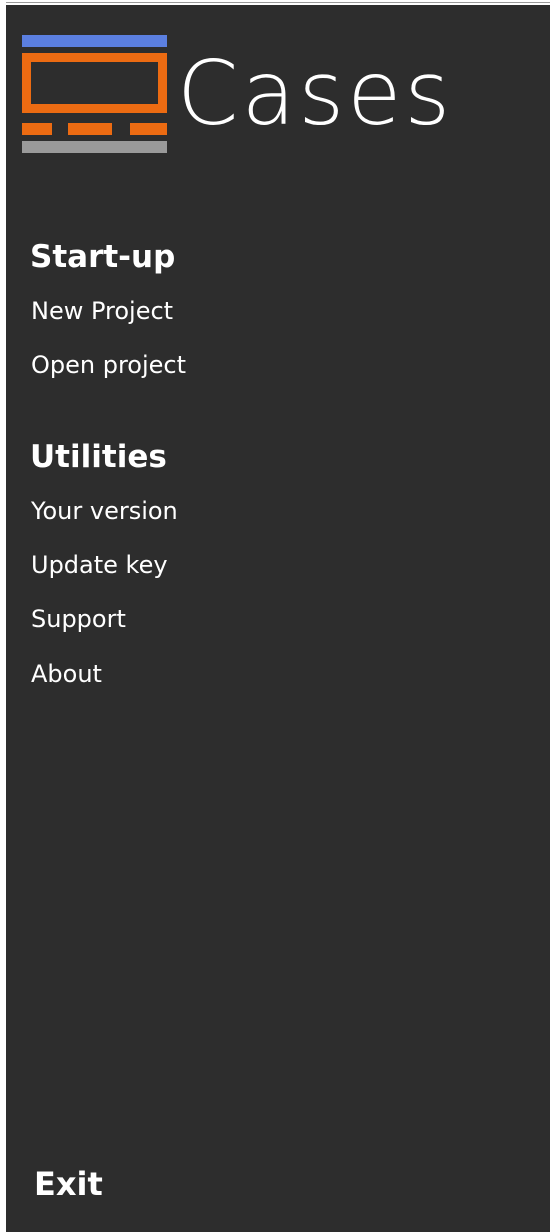 This screenshot has width=550, height=1232. I want to click on menu-item-your-version: Your version, so click(104, 511).